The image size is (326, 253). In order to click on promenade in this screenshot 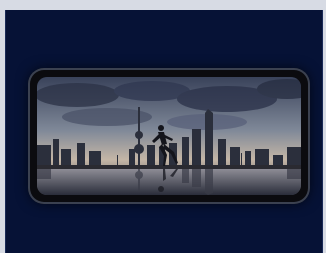, I will do `click(169, 167)`.